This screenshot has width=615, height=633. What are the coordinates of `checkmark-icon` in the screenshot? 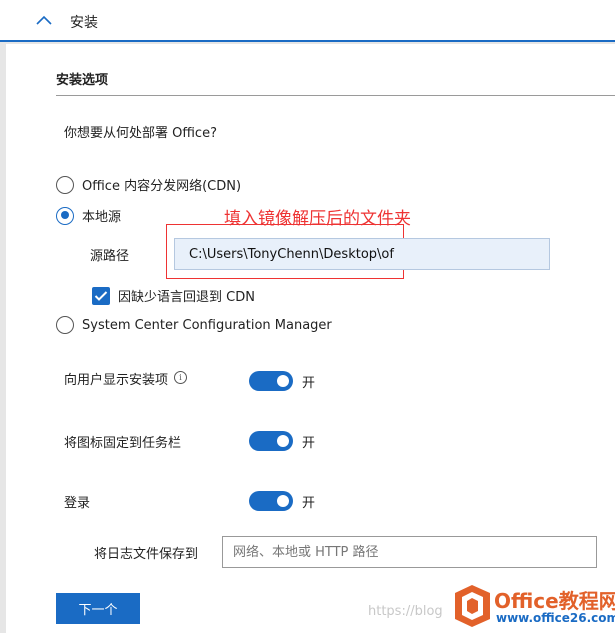 It's located at (101, 295).